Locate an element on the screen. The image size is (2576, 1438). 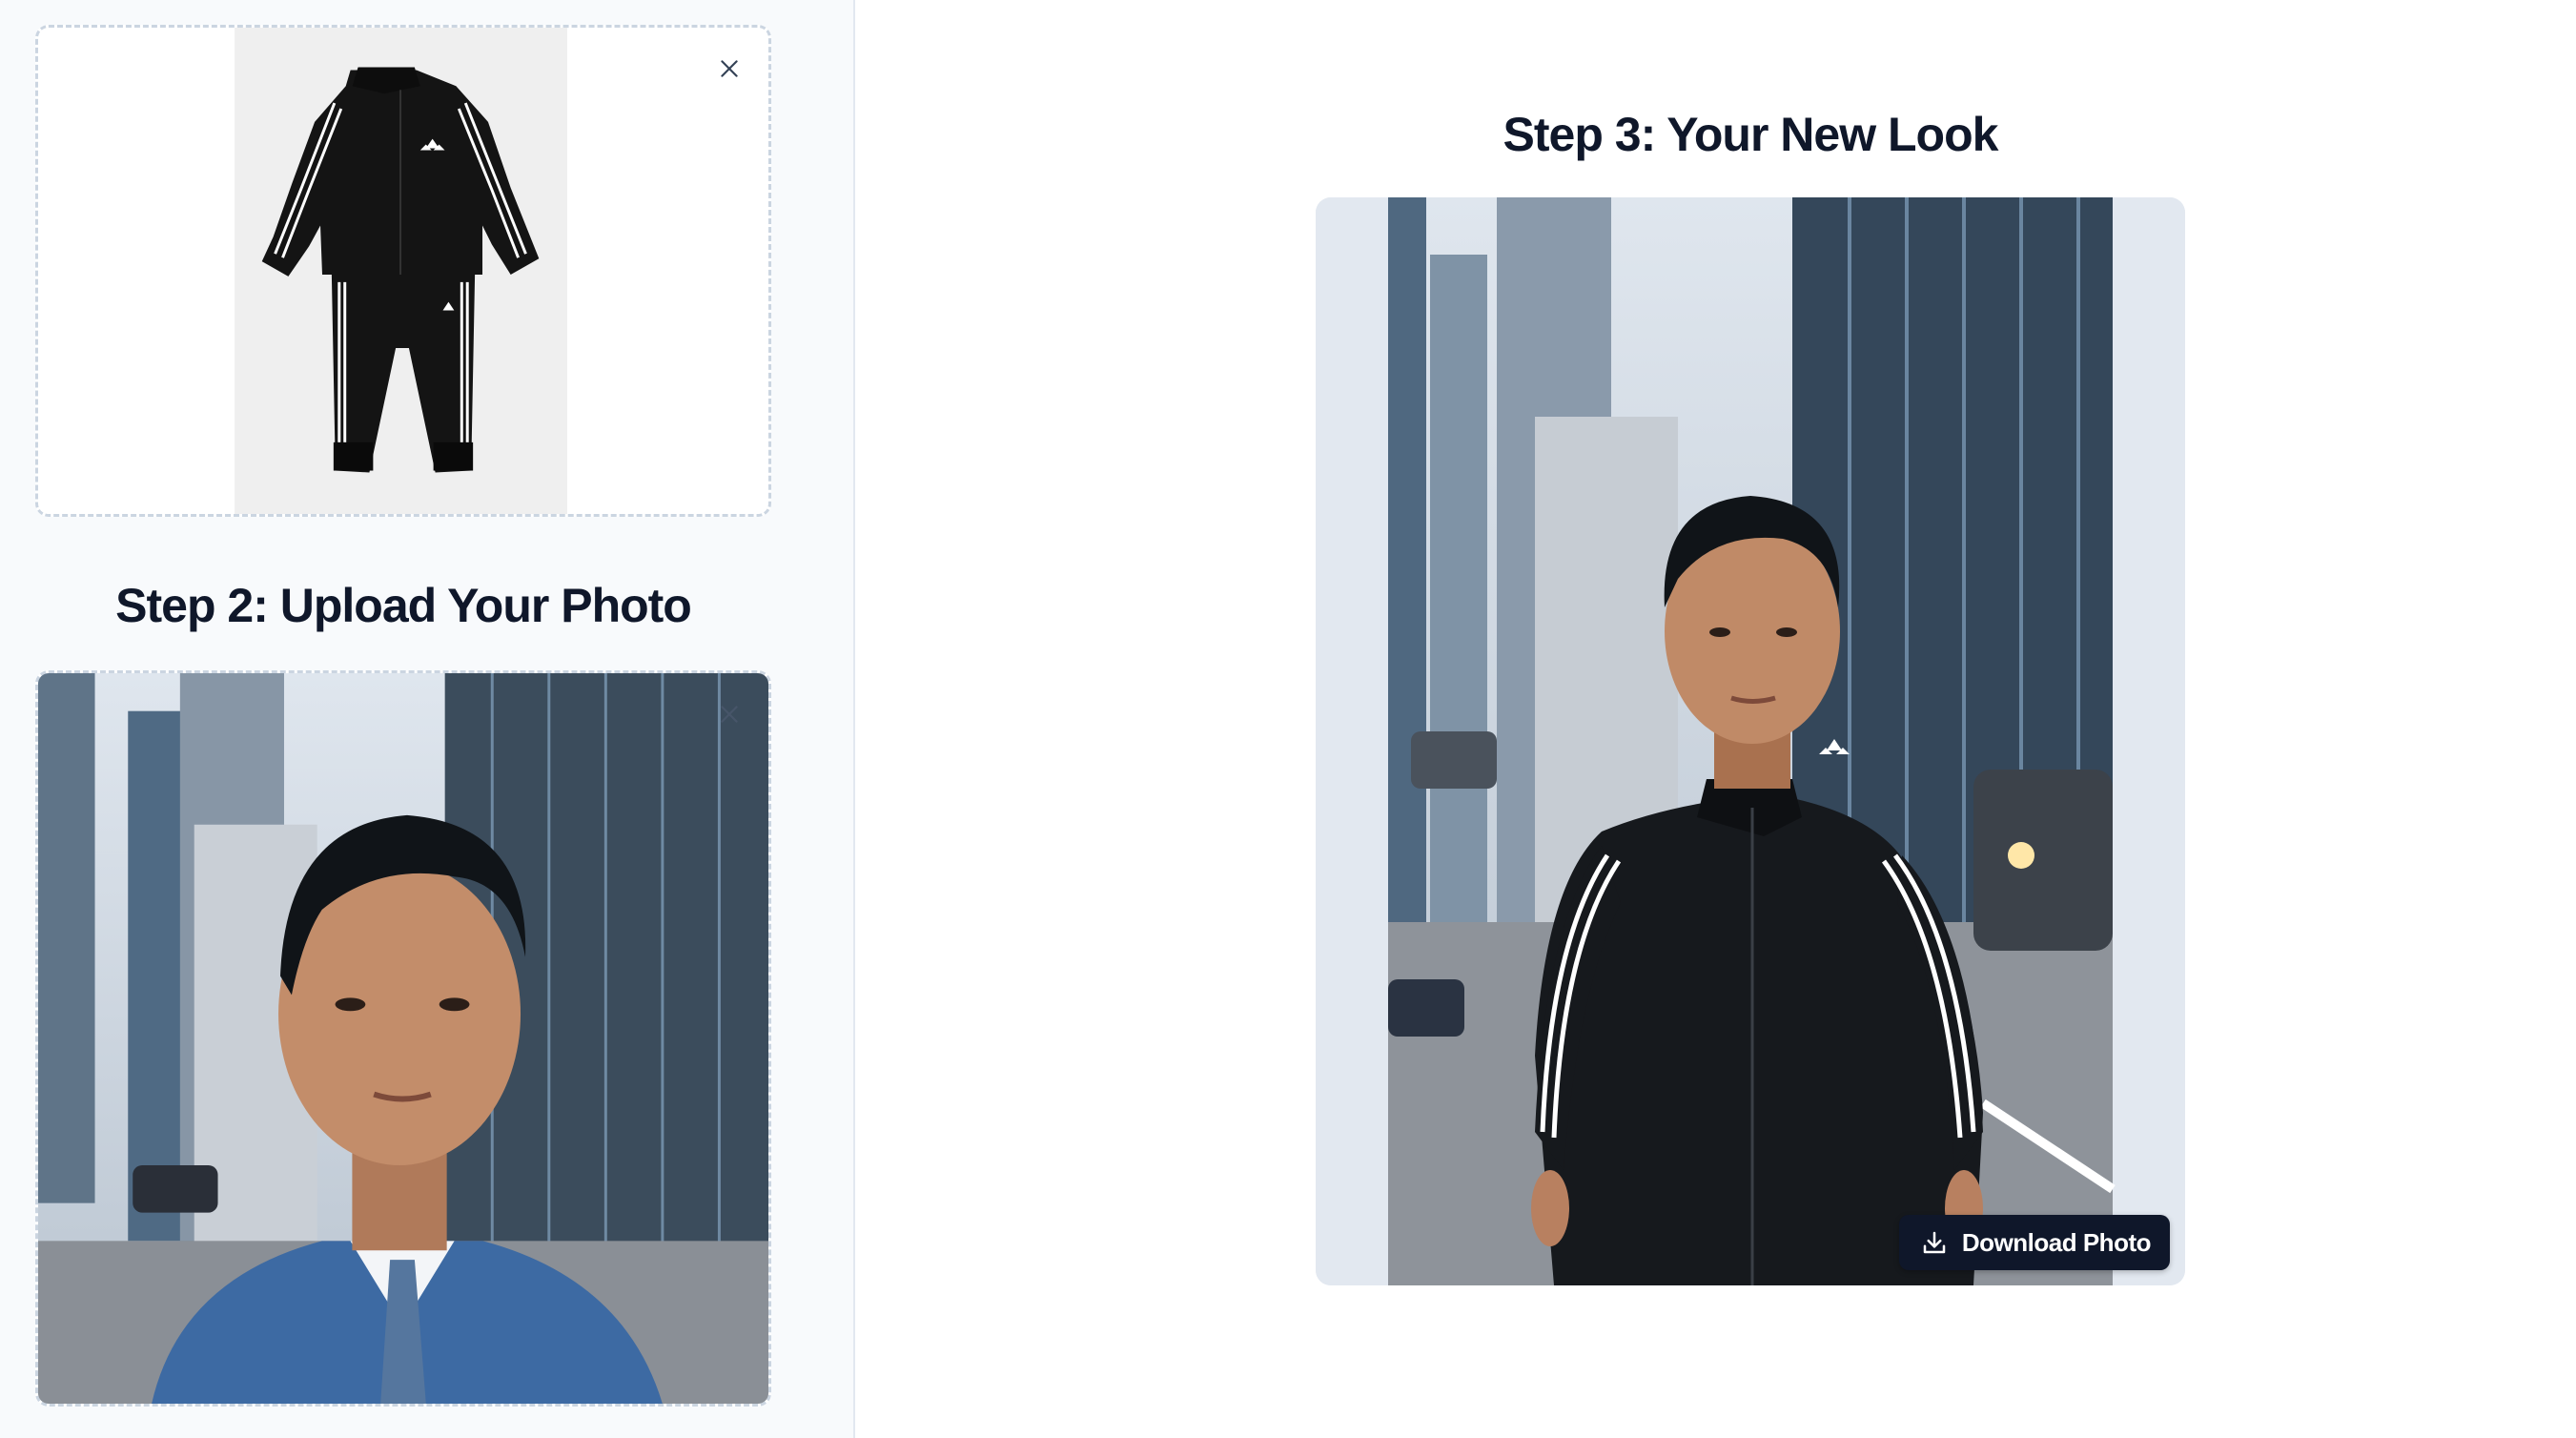
garment-dropzone is located at coordinates (403, 271).